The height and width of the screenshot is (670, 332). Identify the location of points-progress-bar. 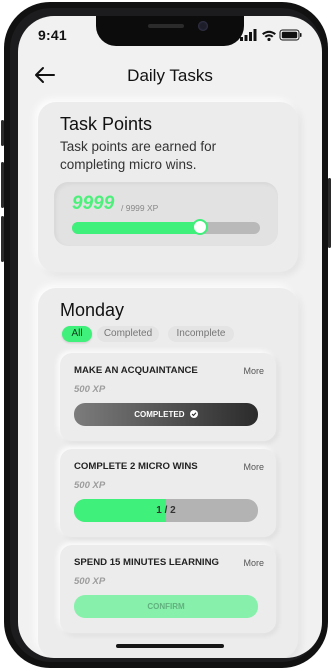
(166, 227).